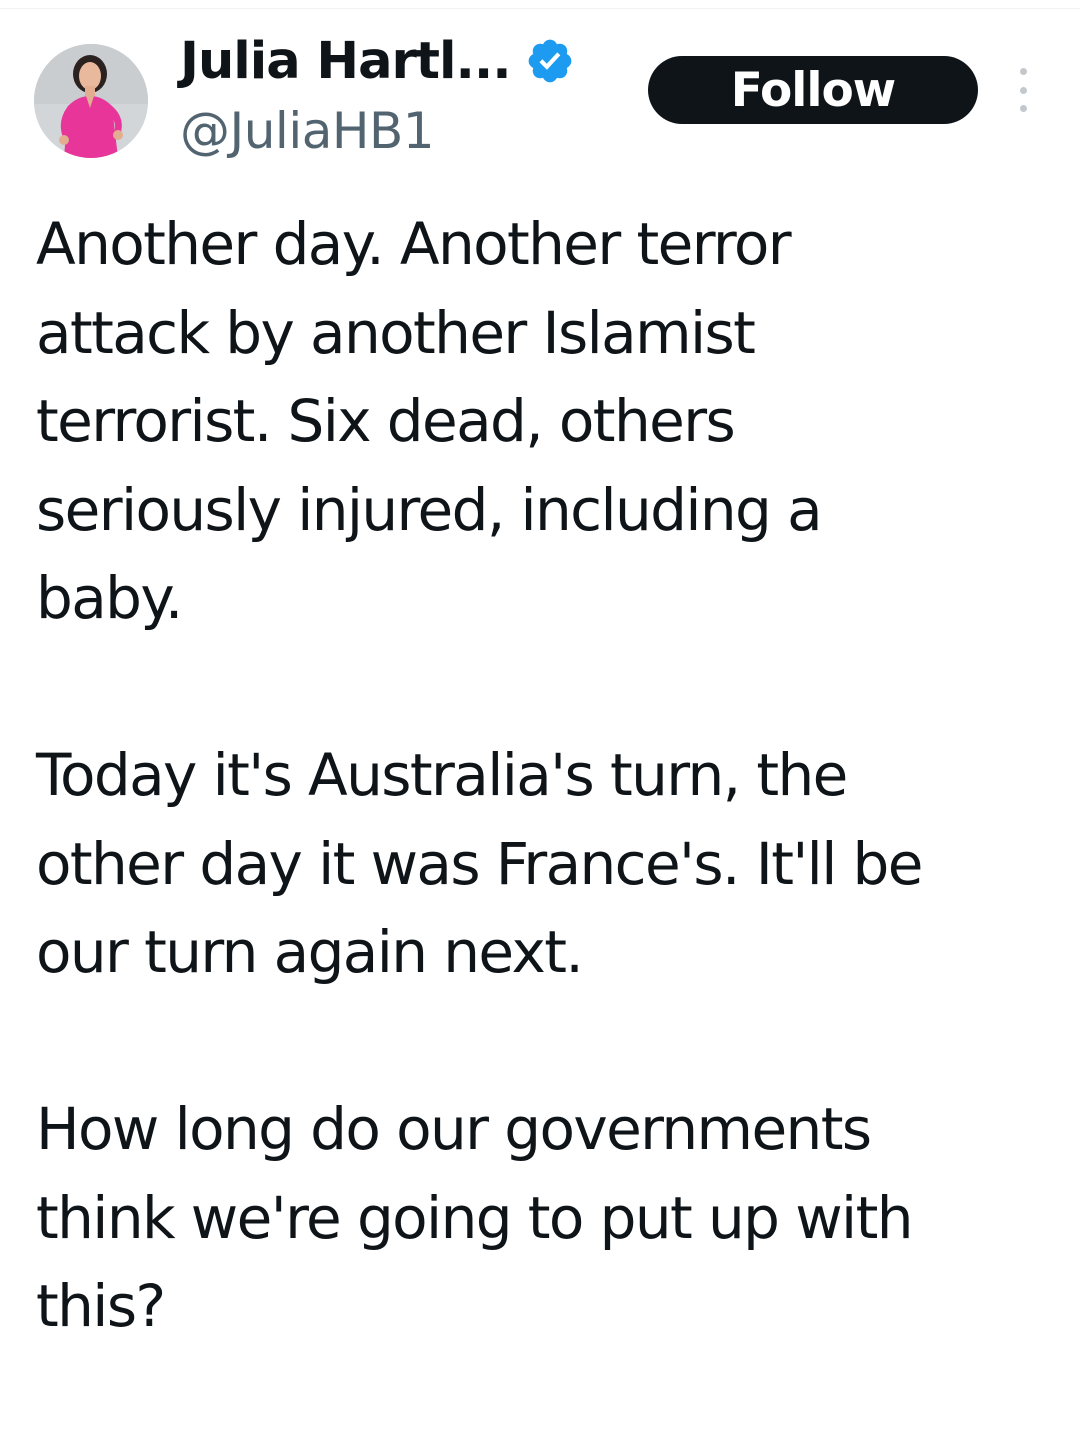 This screenshot has width=1080, height=1439. I want to click on tweet-line: attack by another Islamist, so click(396, 332).